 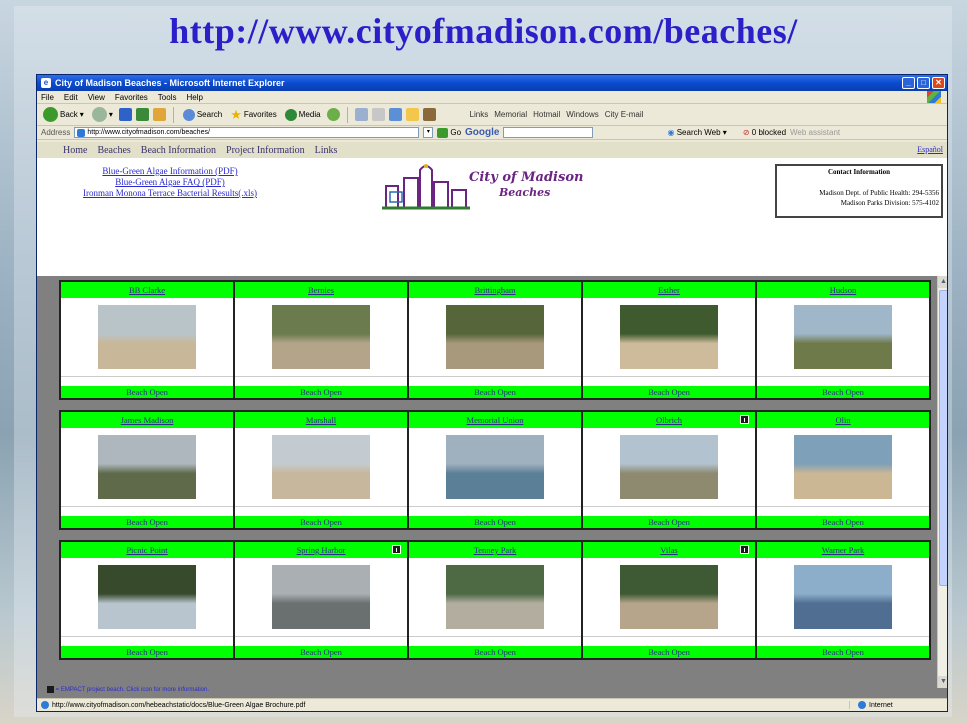 What do you see at coordinates (495, 290) in the screenshot?
I see `beach-name-link: Brittingham` at bounding box center [495, 290].